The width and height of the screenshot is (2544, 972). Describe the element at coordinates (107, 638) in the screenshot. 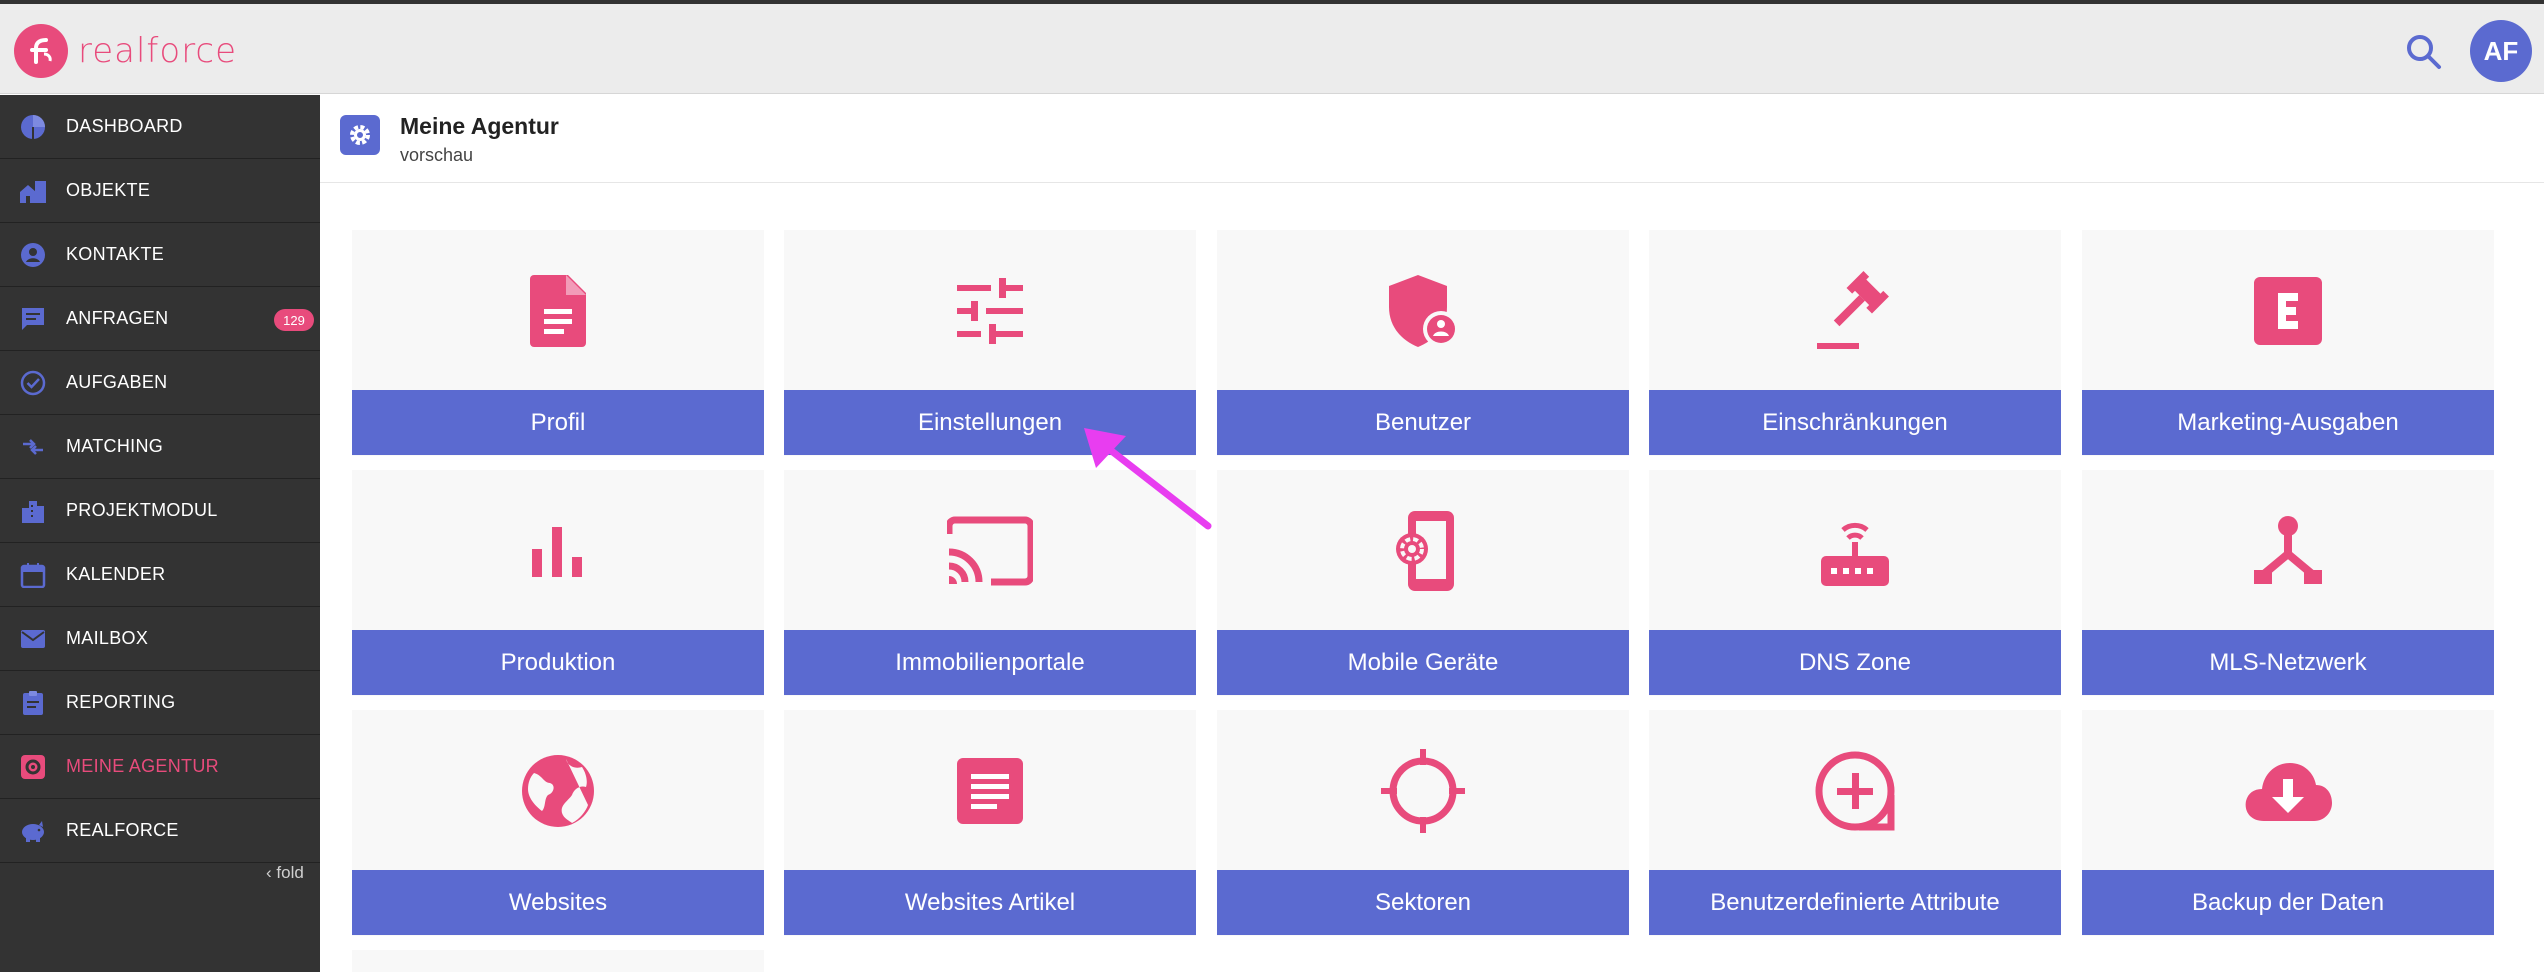

I see `sidebar-item-label: MAILBOX` at that location.